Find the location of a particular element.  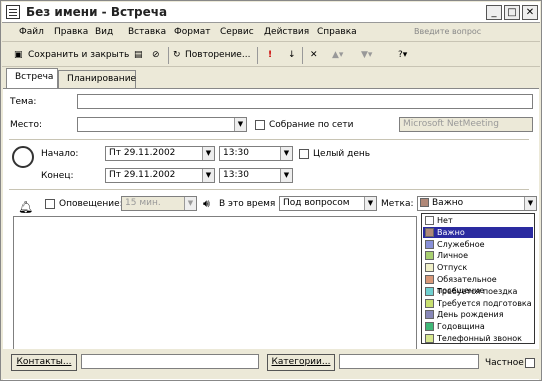

tab-scheduling: Планирование is located at coordinates (97, 79).